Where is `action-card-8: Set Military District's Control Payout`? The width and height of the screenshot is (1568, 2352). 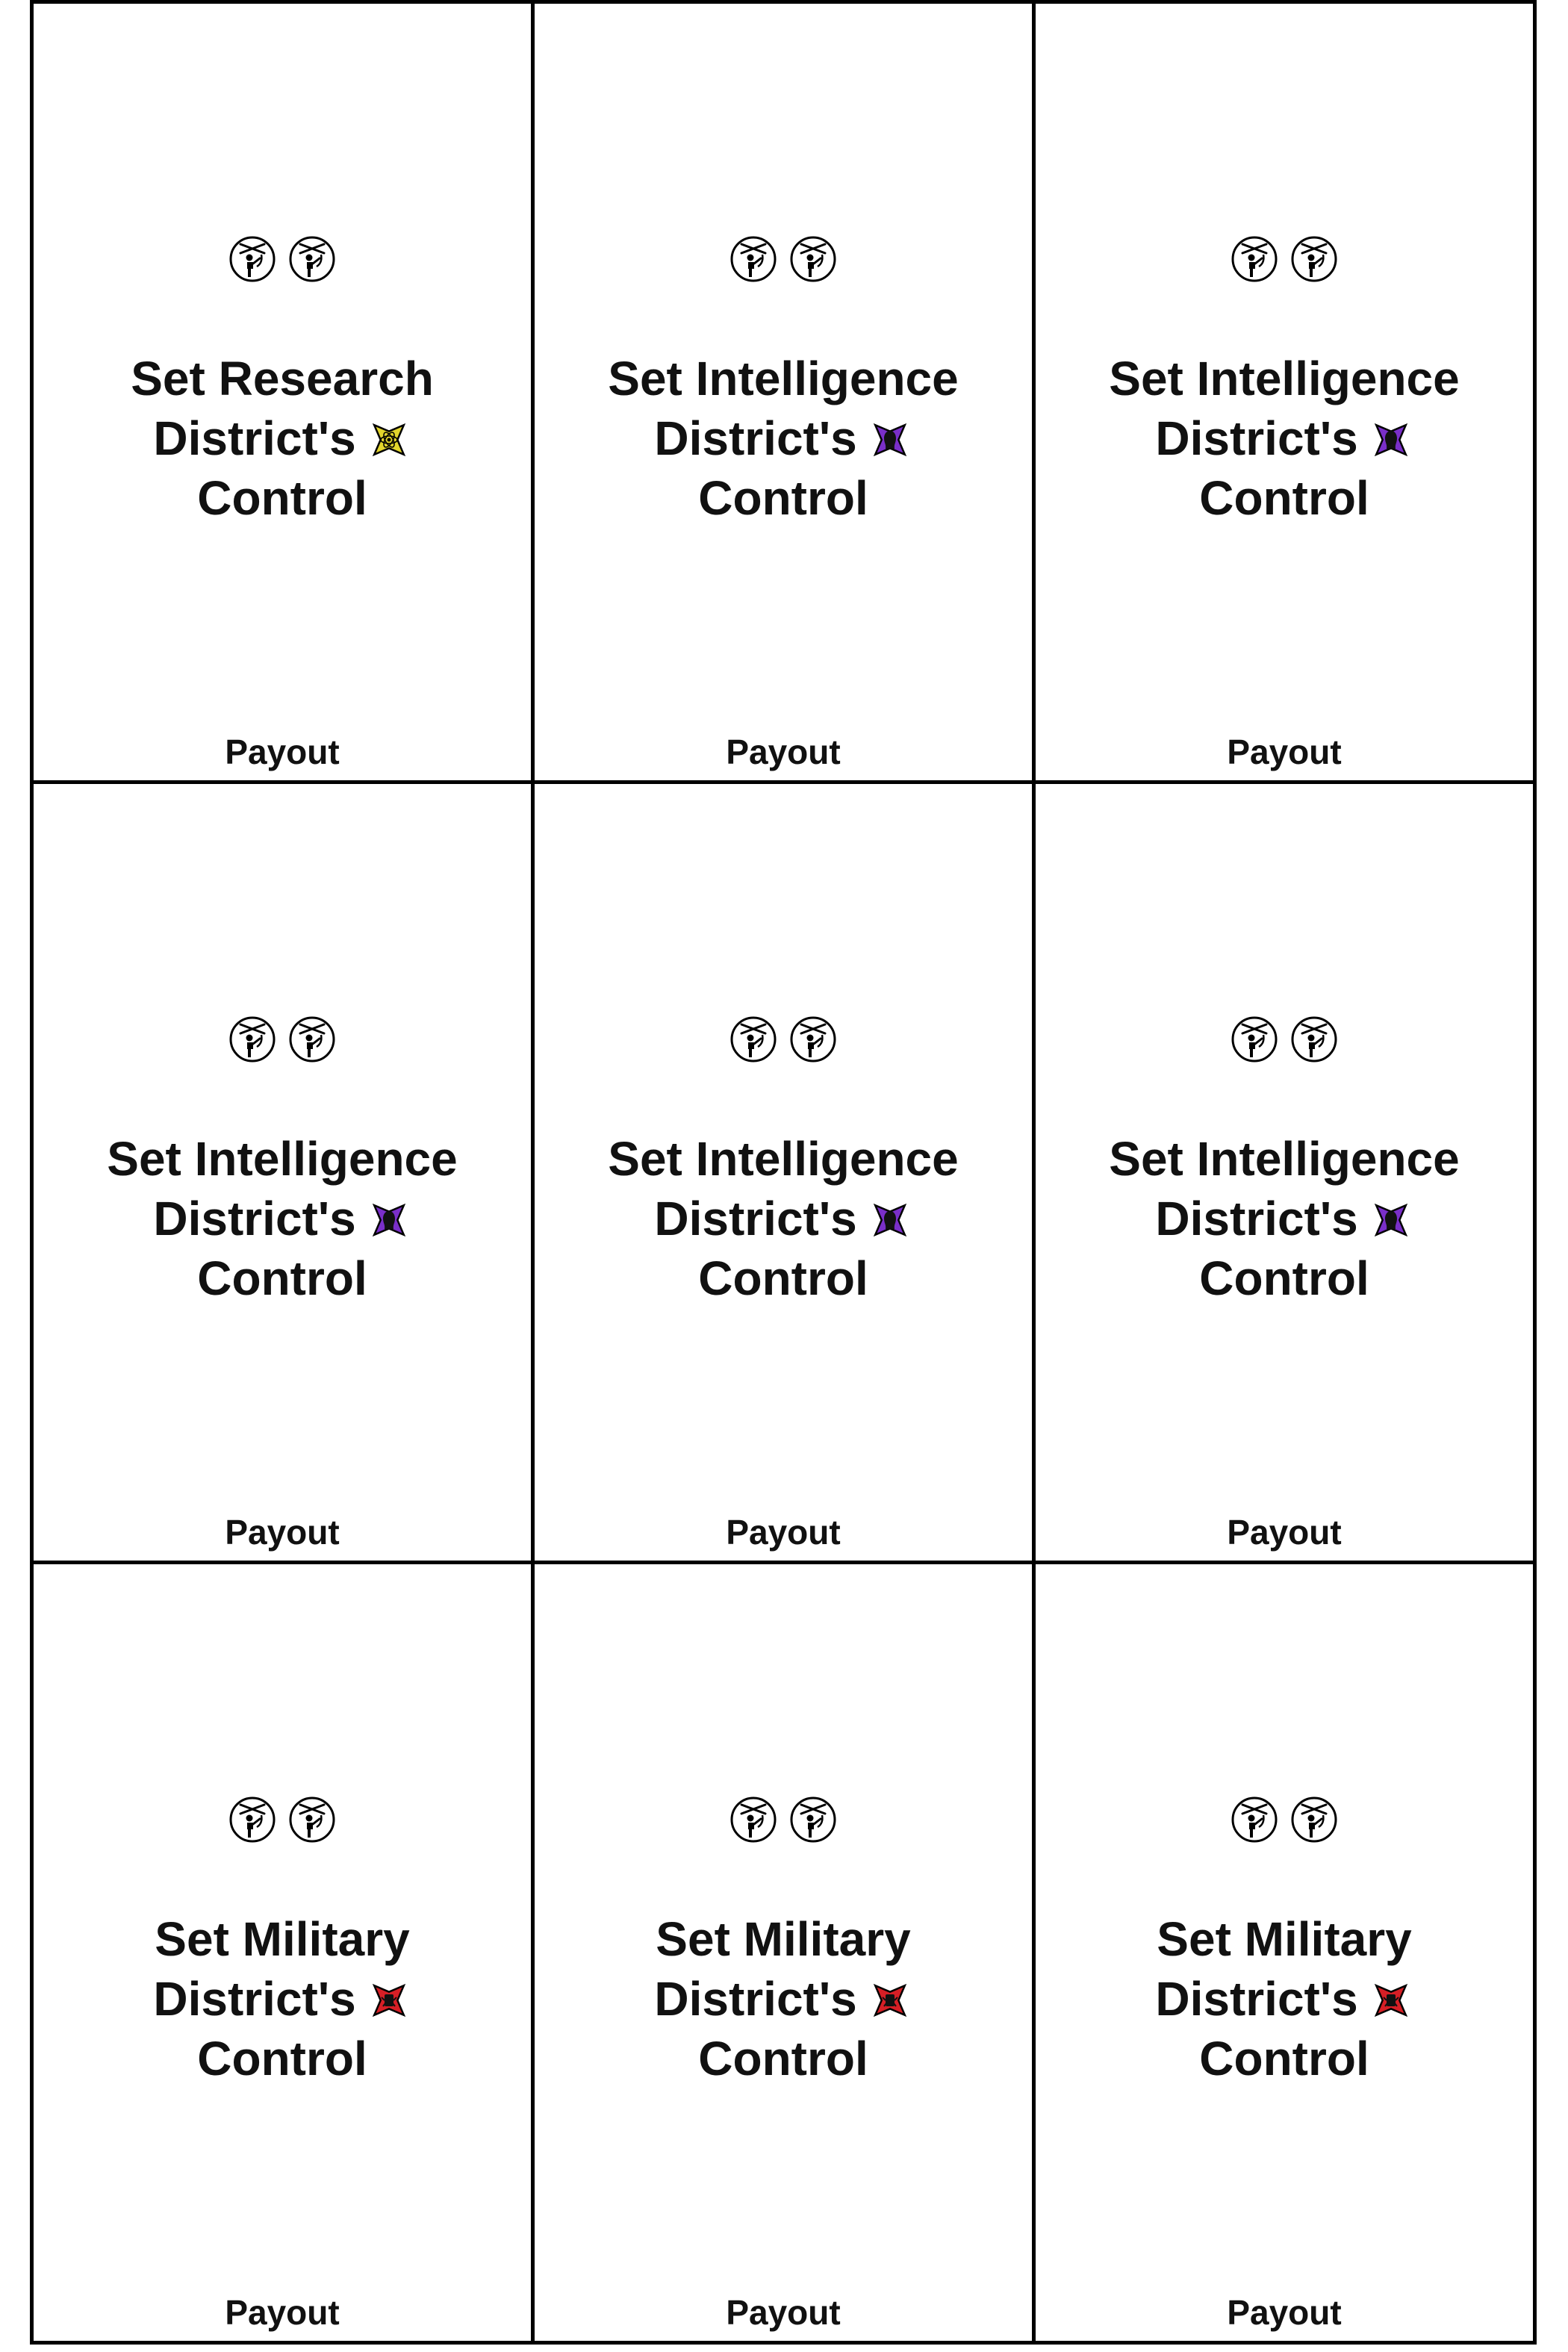
action-card-8: Set Military District's Control Payout is located at coordinates (783, 1953).